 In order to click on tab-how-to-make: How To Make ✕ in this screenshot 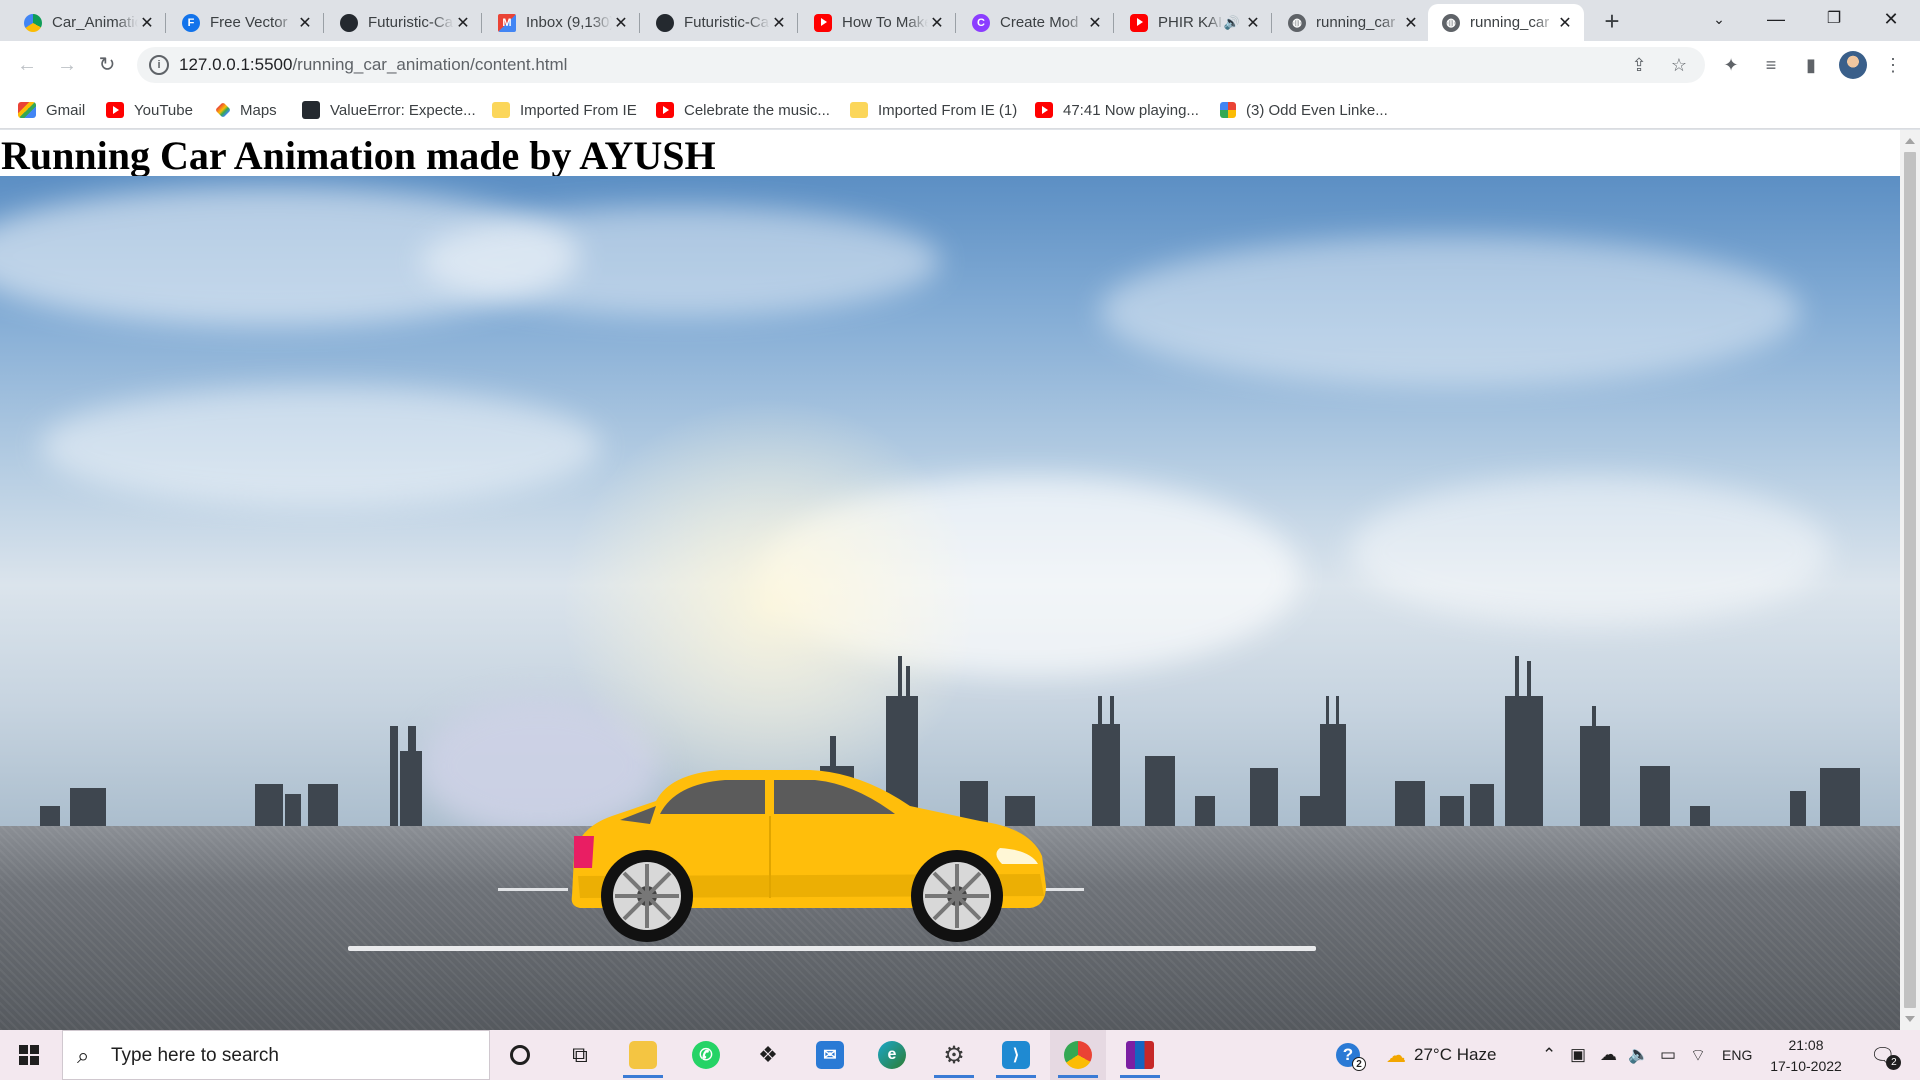, I will do `click(878, 22)`.